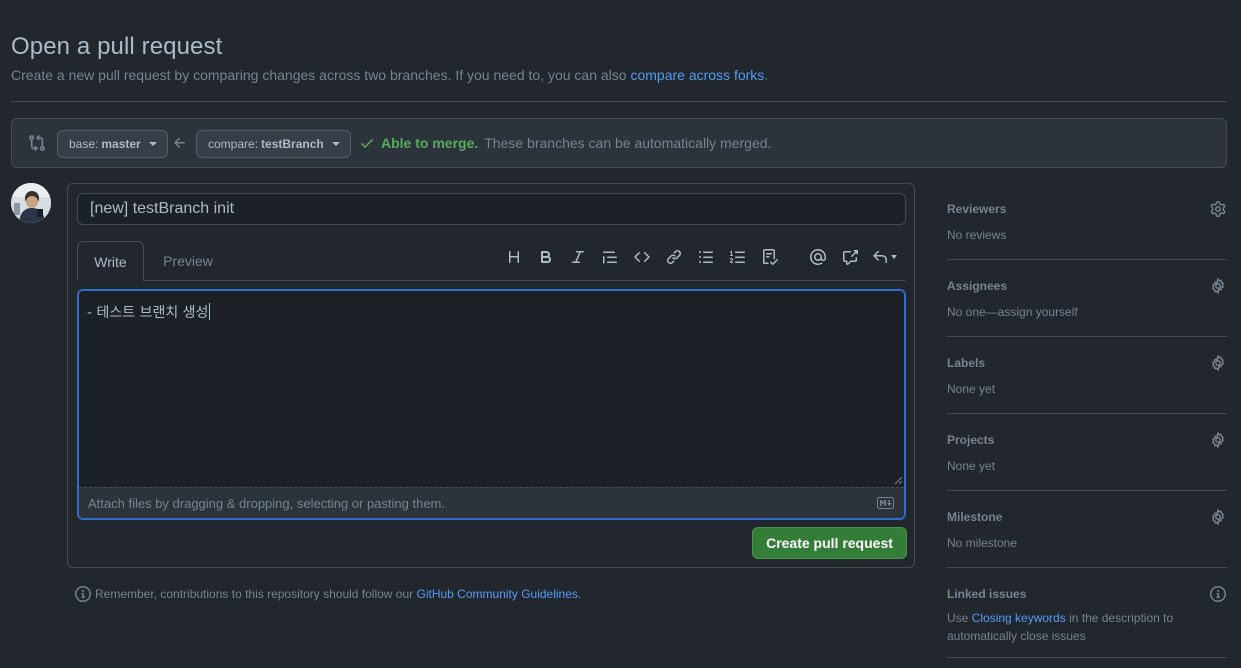  Describe the element at coordinates (1087, 221) in the screenshot. I see `sidebar-reviewers: Reviewers No reviews` at that location.